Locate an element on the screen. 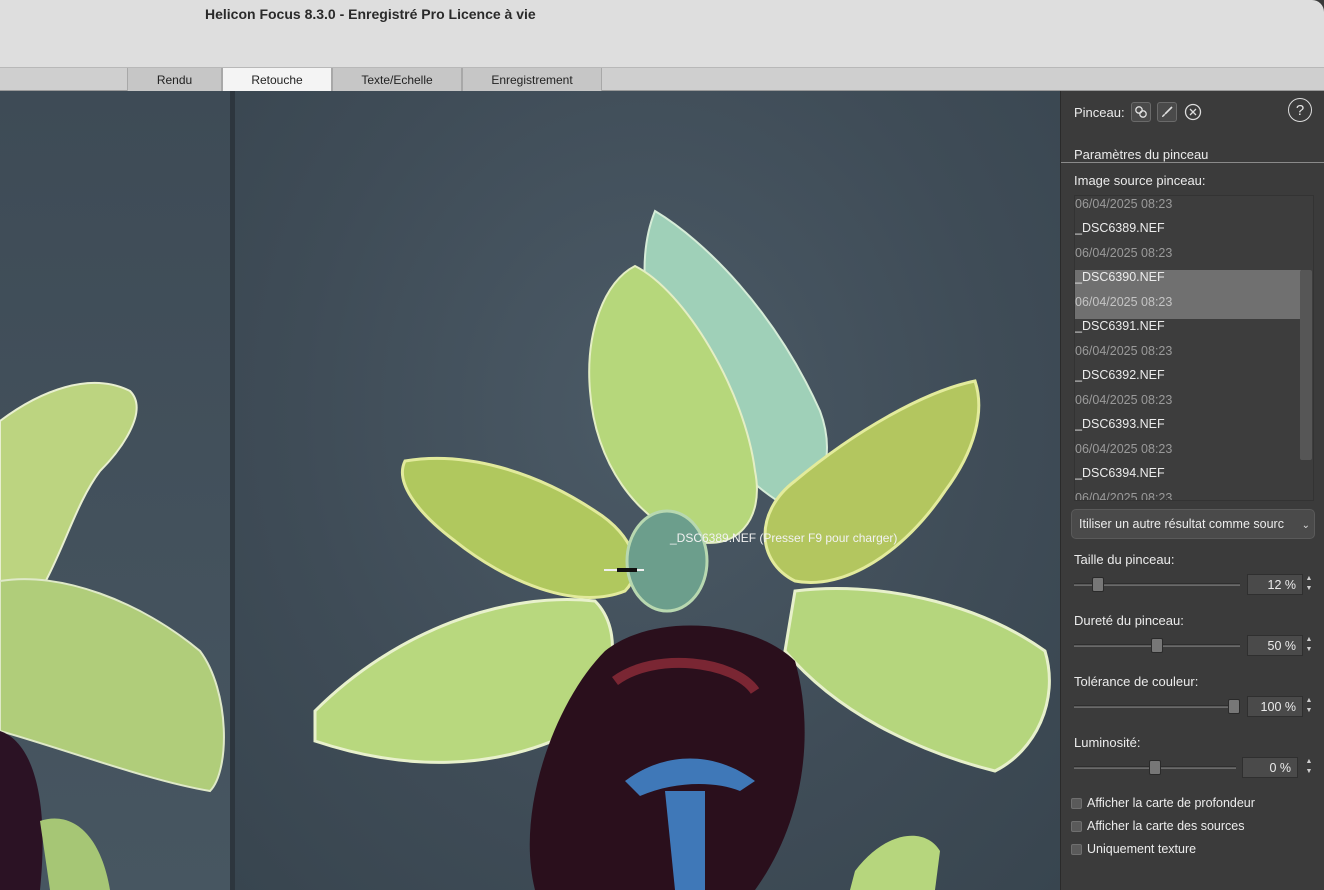  brush-hardness-stepper: ▲ ▼ is located at coordinates (1309, 645).